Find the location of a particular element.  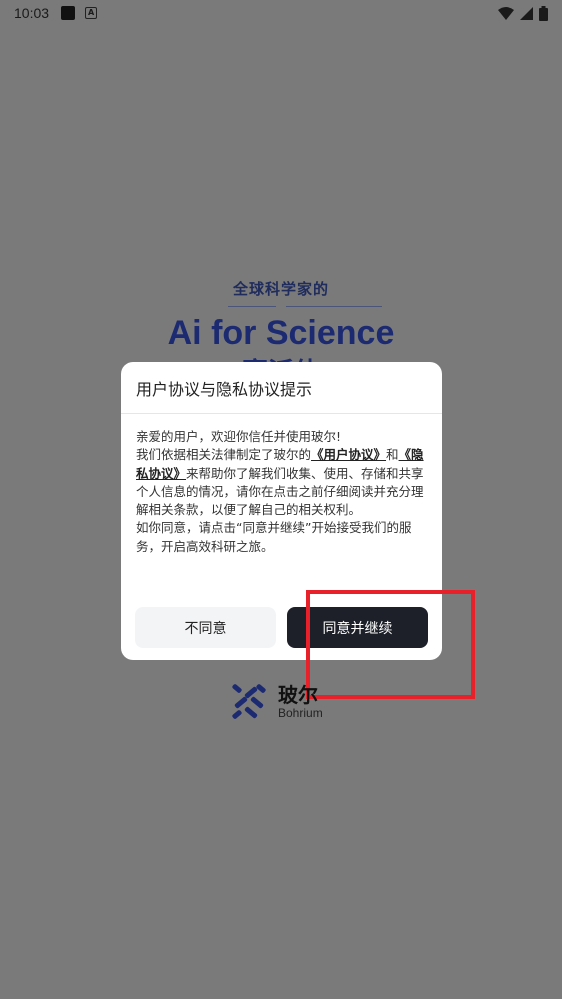

bohrium-logo: 玻尔 Bohrium is located at coordinates (276, 702).